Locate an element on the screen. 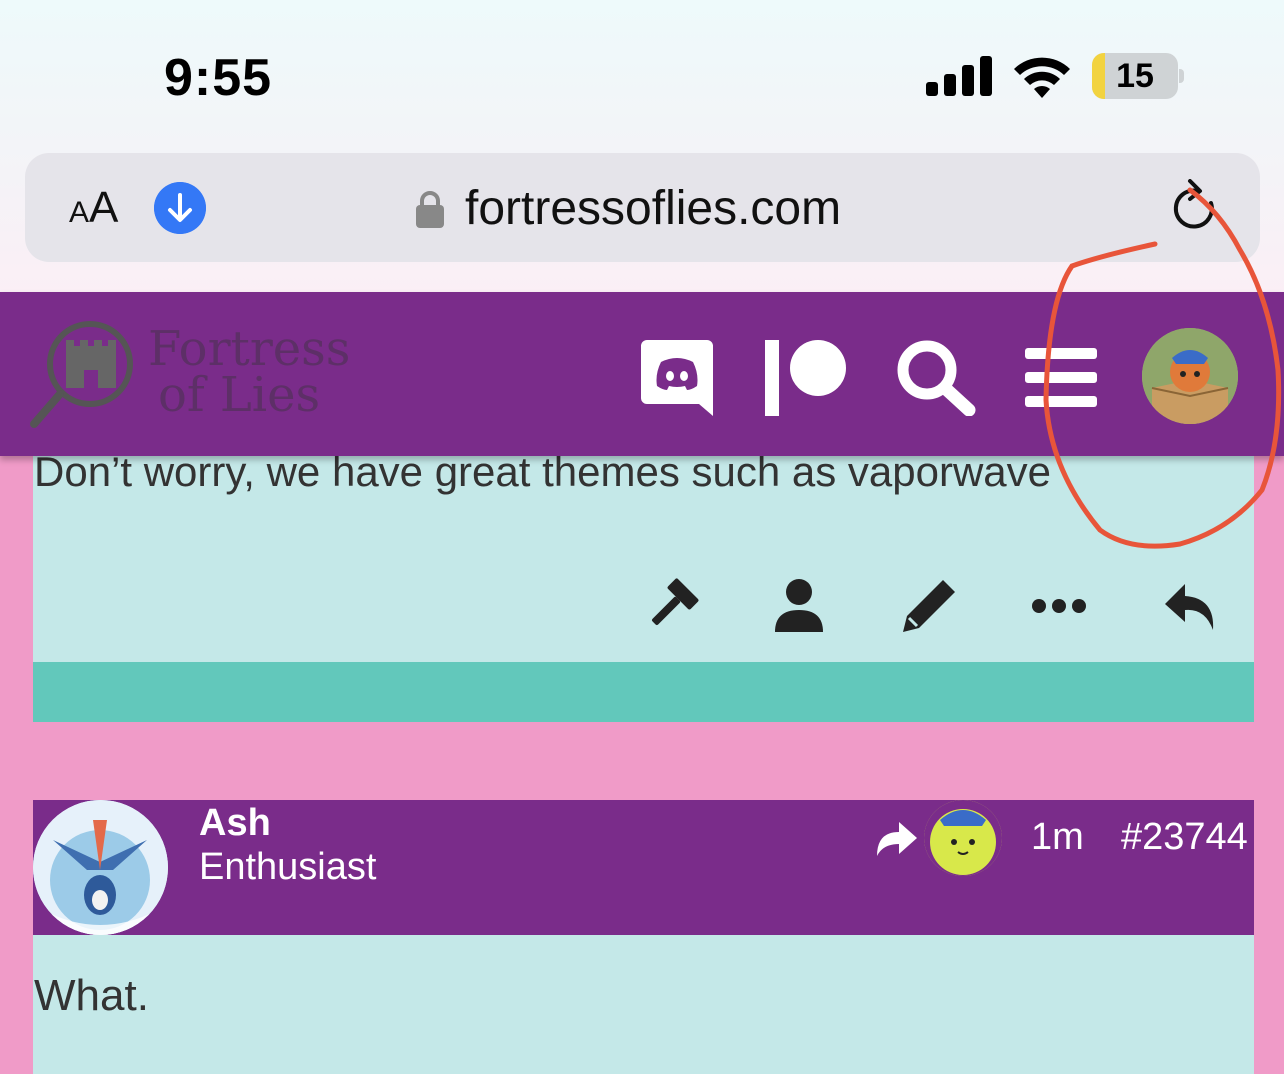 Image resolution: width=1284 pixels, height=1074 pixels. battery-indicator: 15 is located at coordinates (1138, 76).